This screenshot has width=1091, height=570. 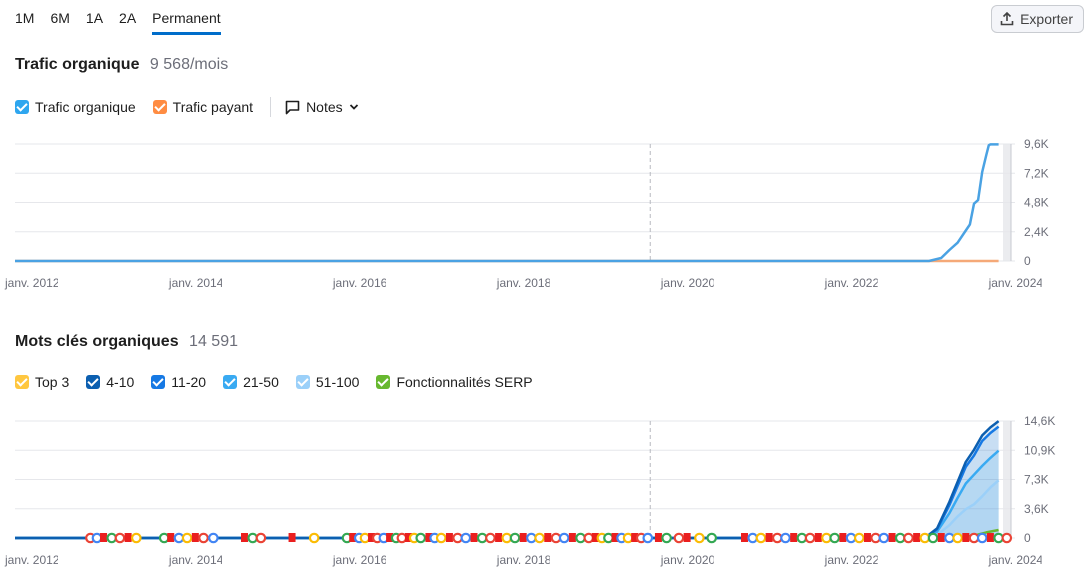 What do you see at coordinates (59, 22) in the screenshot?
I see `tab-6m: 6M` at bounding box center [59, 22].